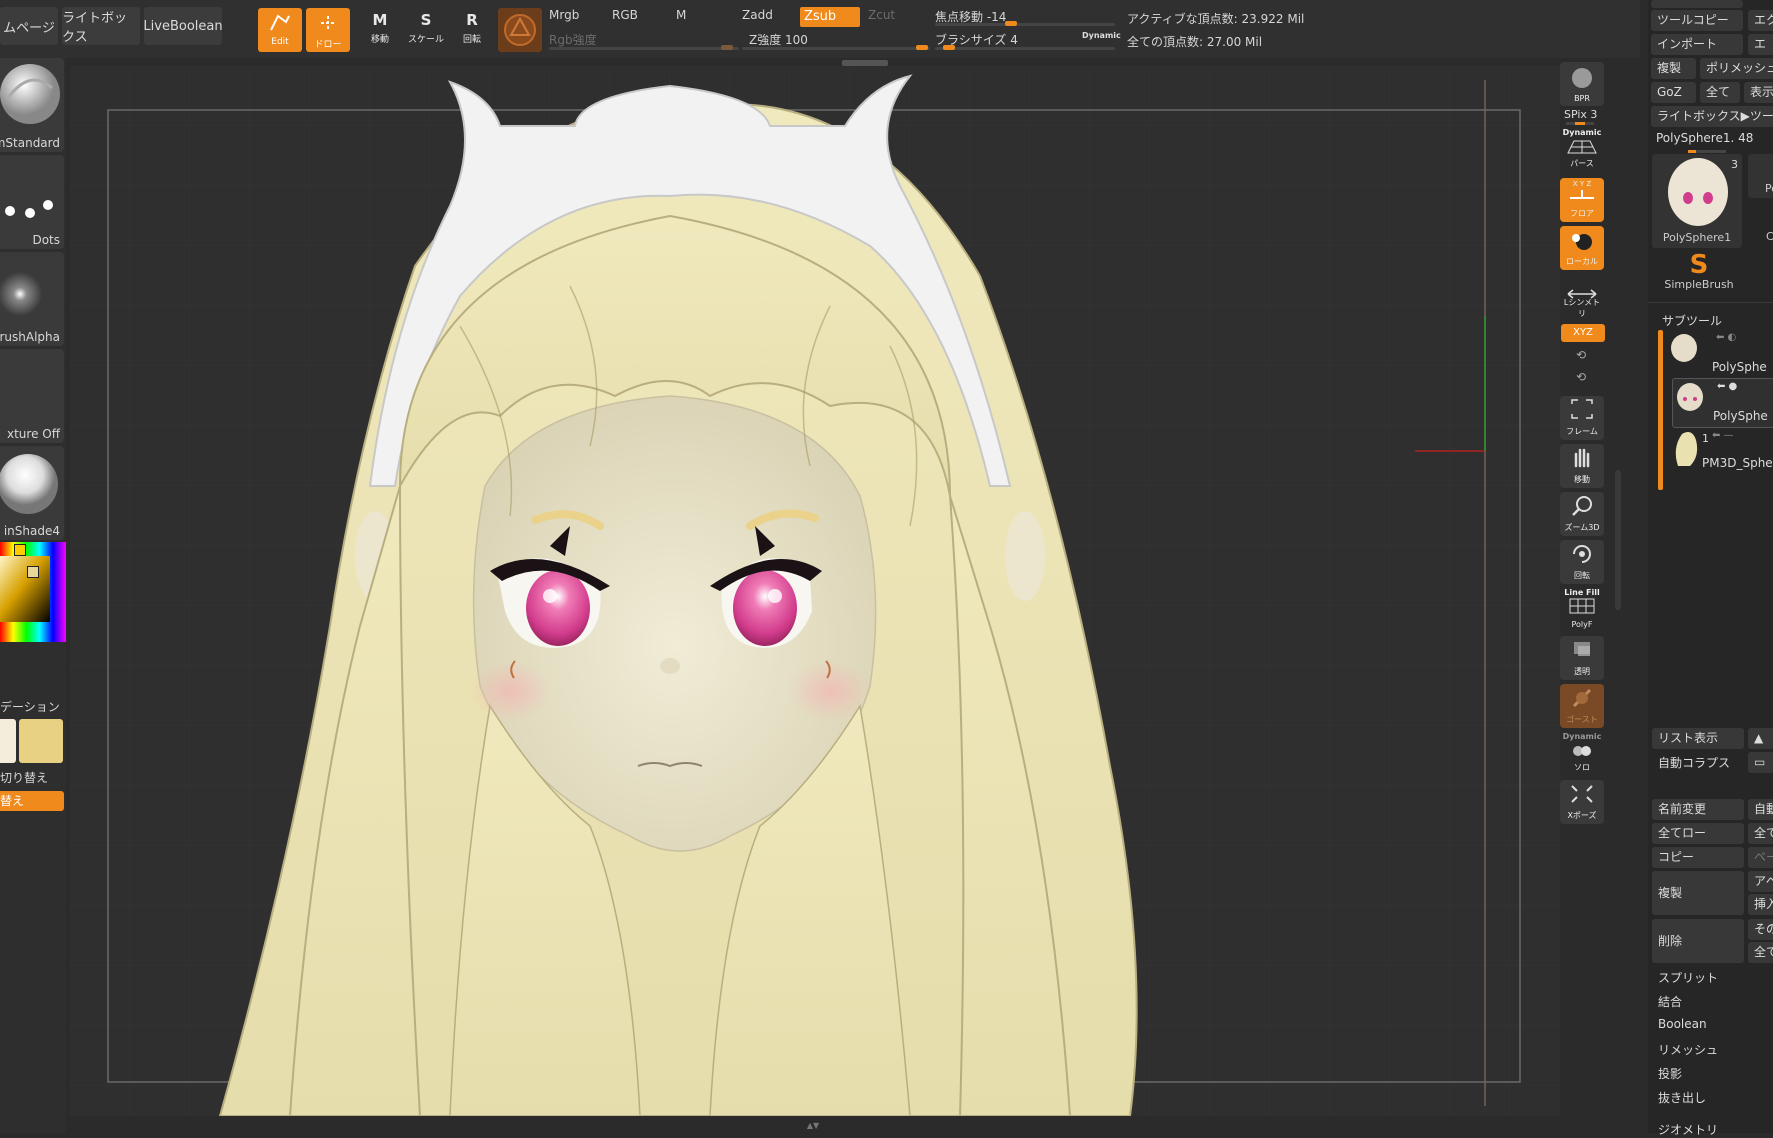  What do you see at coordinates (25, 589) in the screenshot?
I see `color-picker-square` at bounding box center [25, 589].